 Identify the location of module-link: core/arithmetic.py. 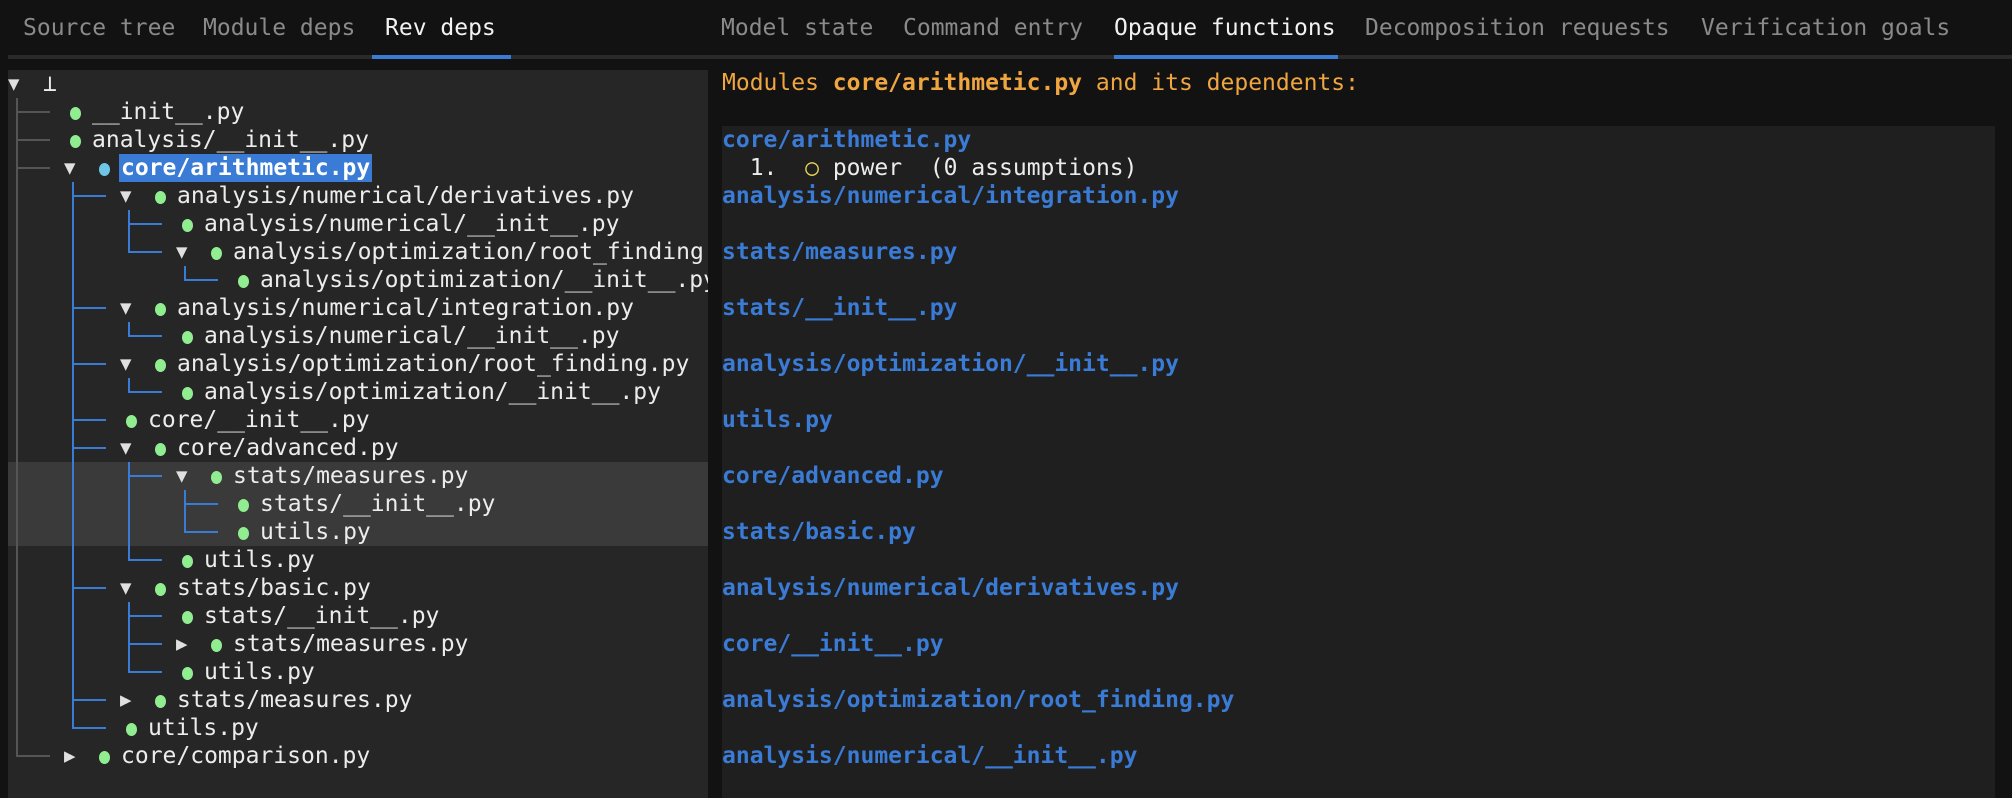
(1358, 140).